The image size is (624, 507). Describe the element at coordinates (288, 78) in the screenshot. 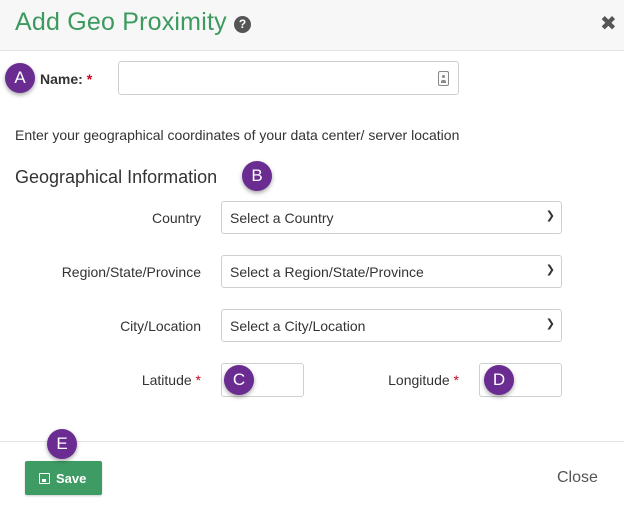

I see `name-input` at that location.